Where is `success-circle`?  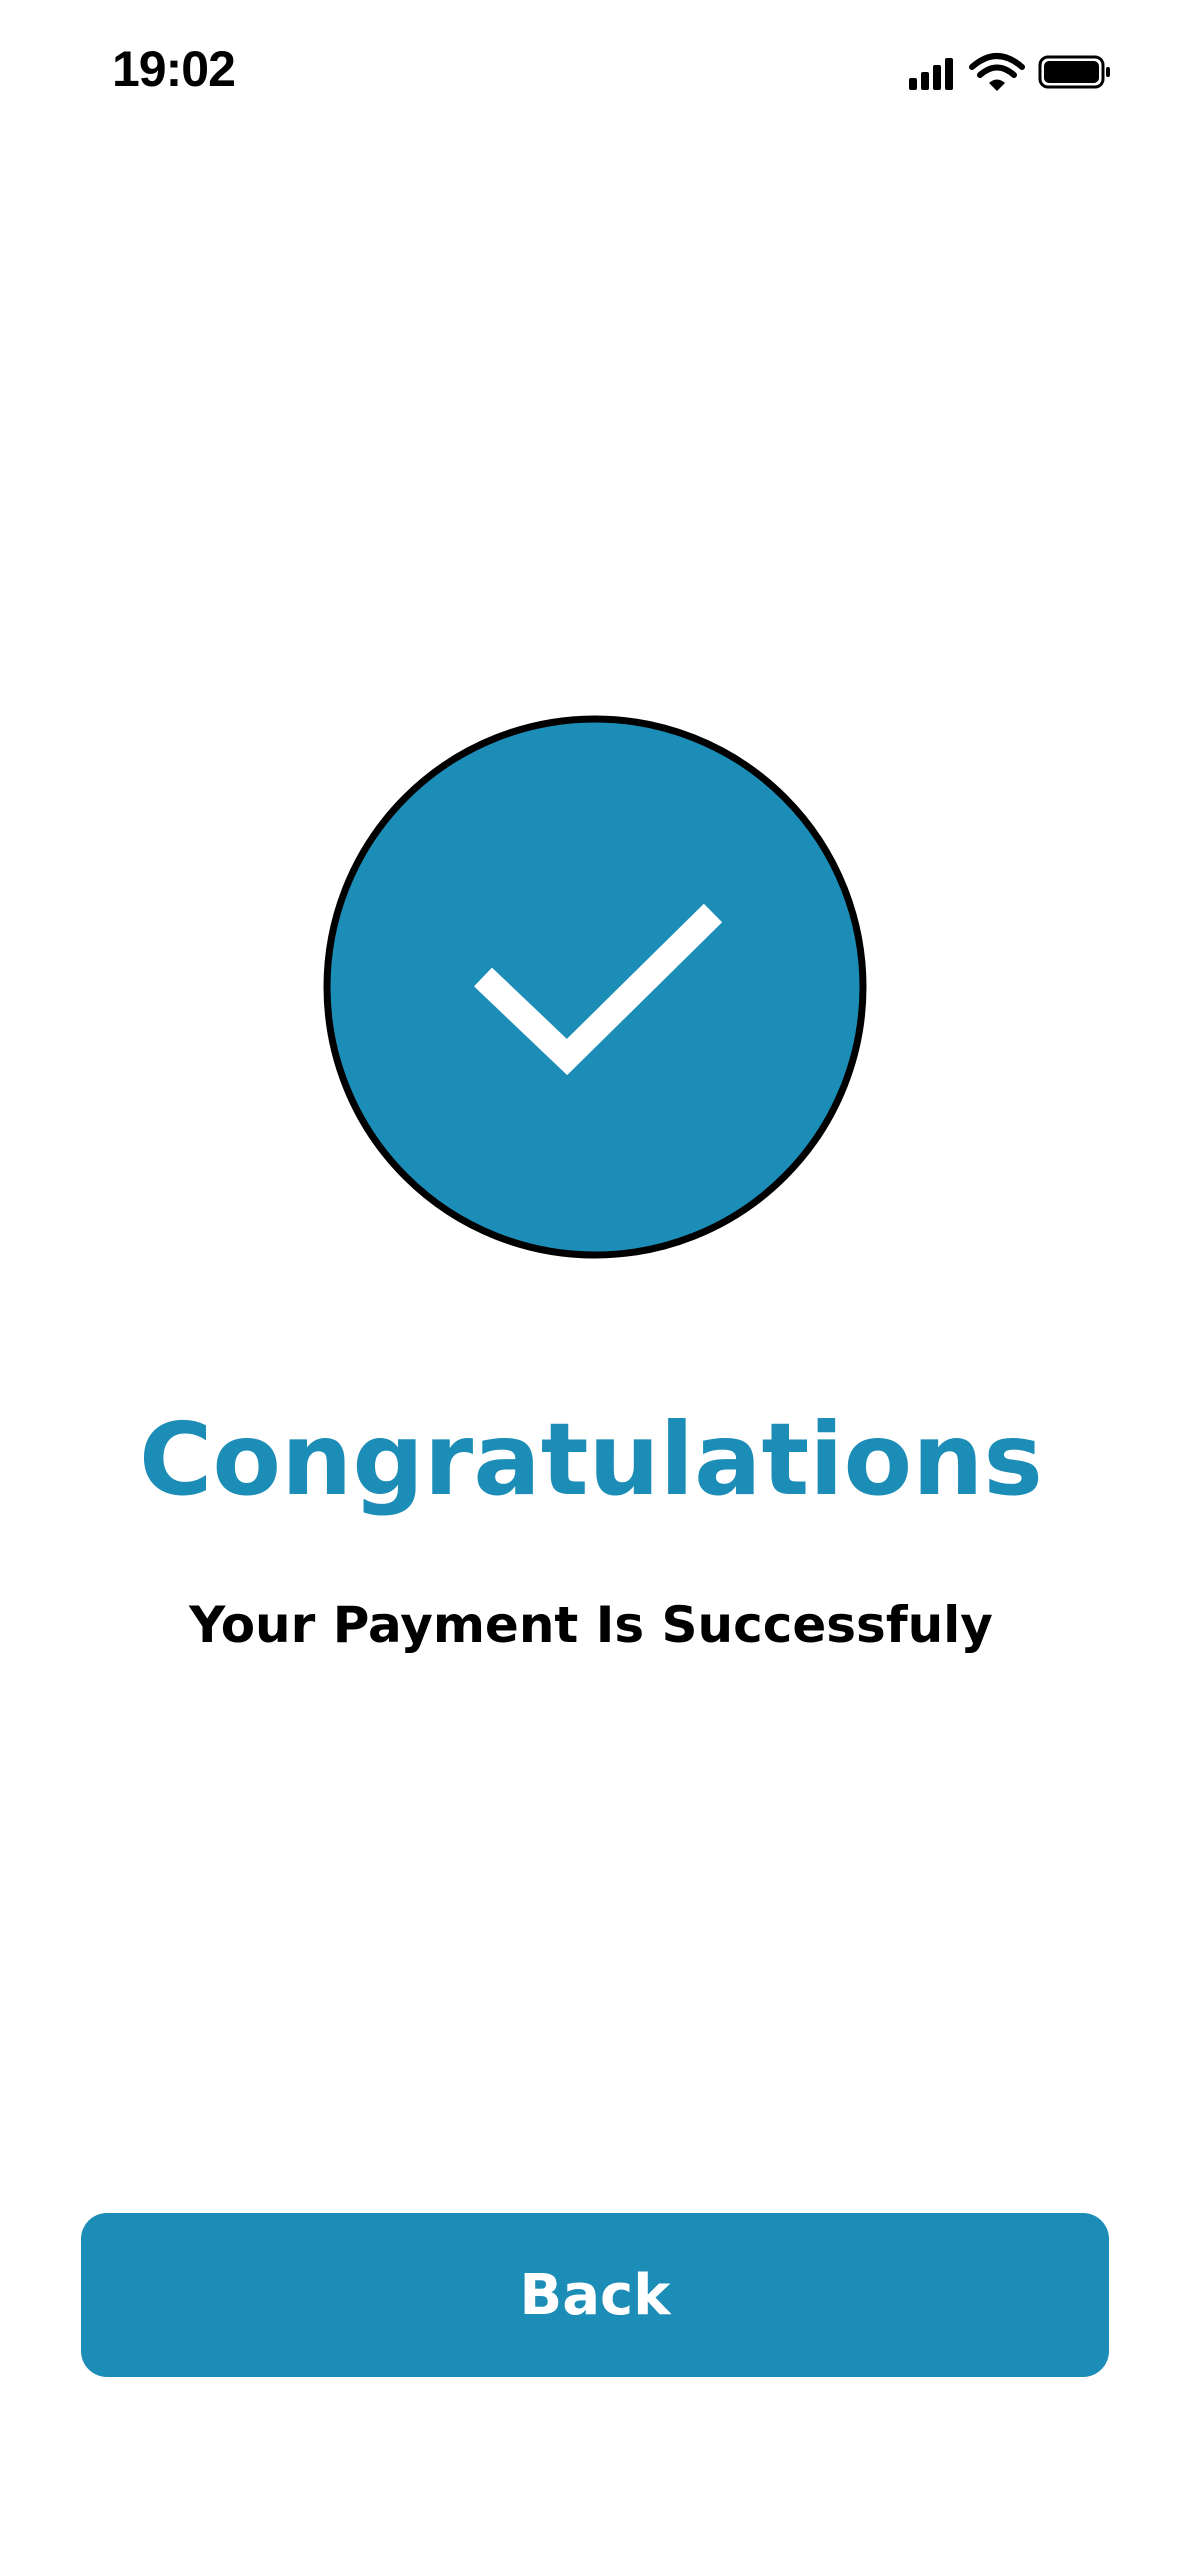
success-circle is located at coordinates (595, 987).